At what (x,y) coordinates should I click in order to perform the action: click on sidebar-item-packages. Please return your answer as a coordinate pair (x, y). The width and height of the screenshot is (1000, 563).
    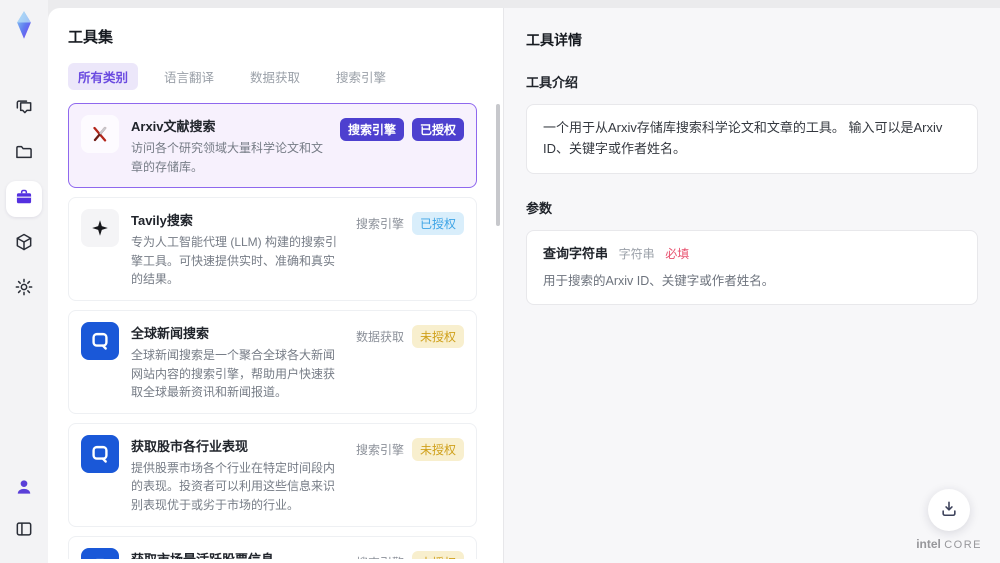
    Looking at the image, I should click on (24, 244).